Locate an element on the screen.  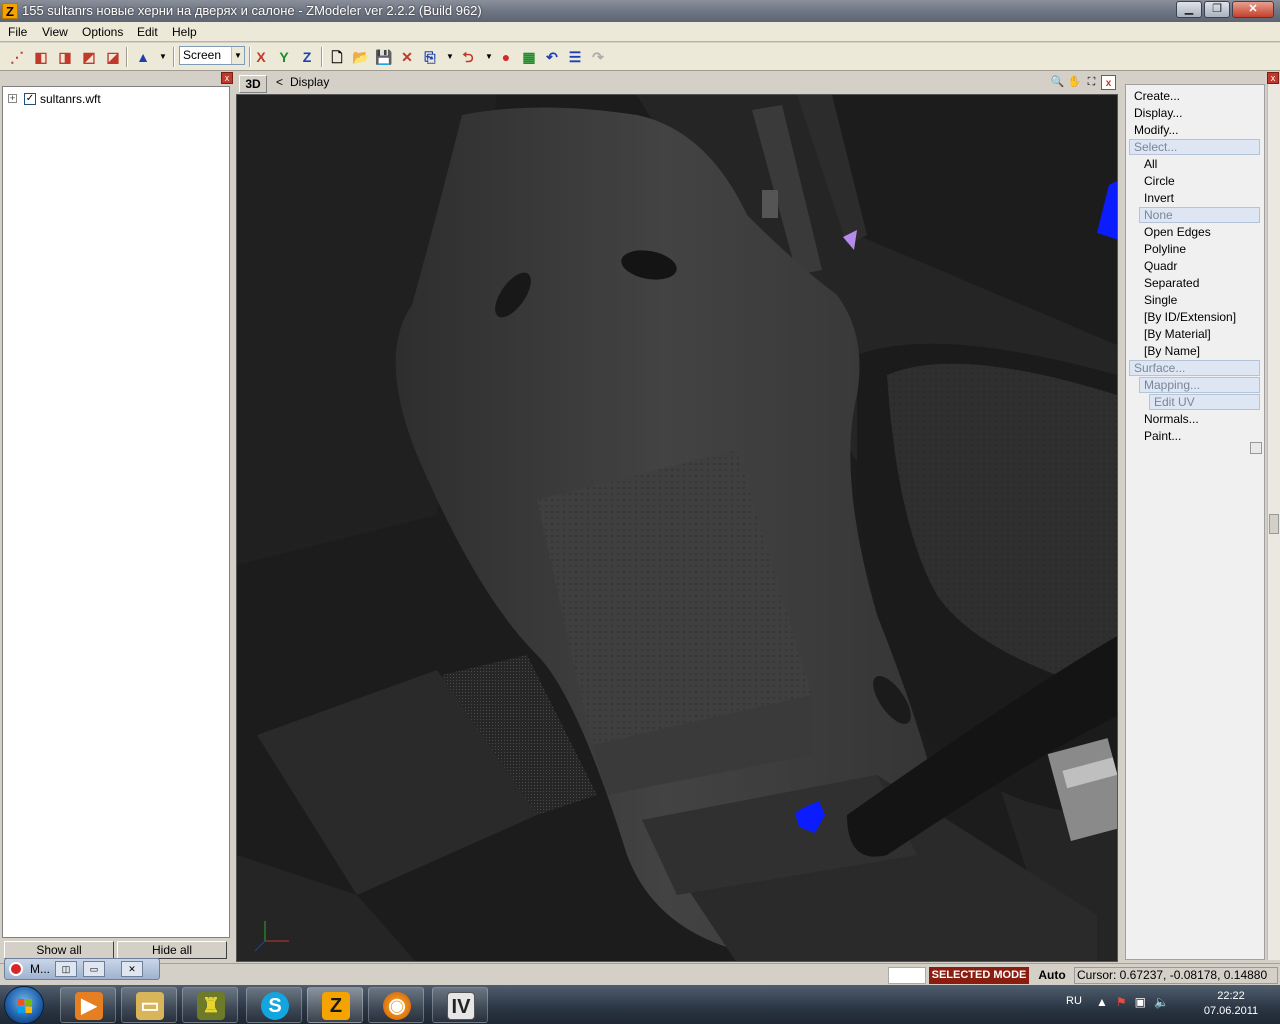
network-icon: ▣ is located at coordinates (1140, 1002).